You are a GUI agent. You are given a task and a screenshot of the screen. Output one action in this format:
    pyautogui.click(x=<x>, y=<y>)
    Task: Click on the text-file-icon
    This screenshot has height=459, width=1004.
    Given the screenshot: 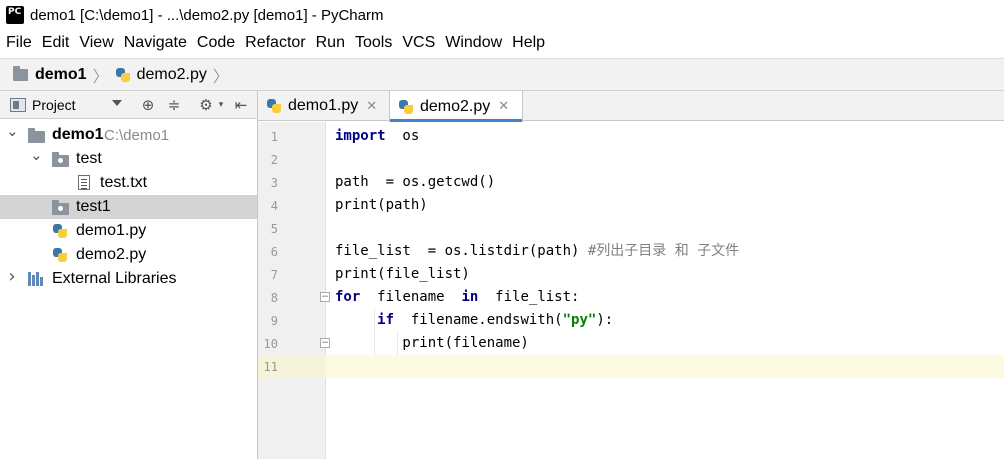 What is the action you would take?
    pyautogui.click(x=84, y=182)
    